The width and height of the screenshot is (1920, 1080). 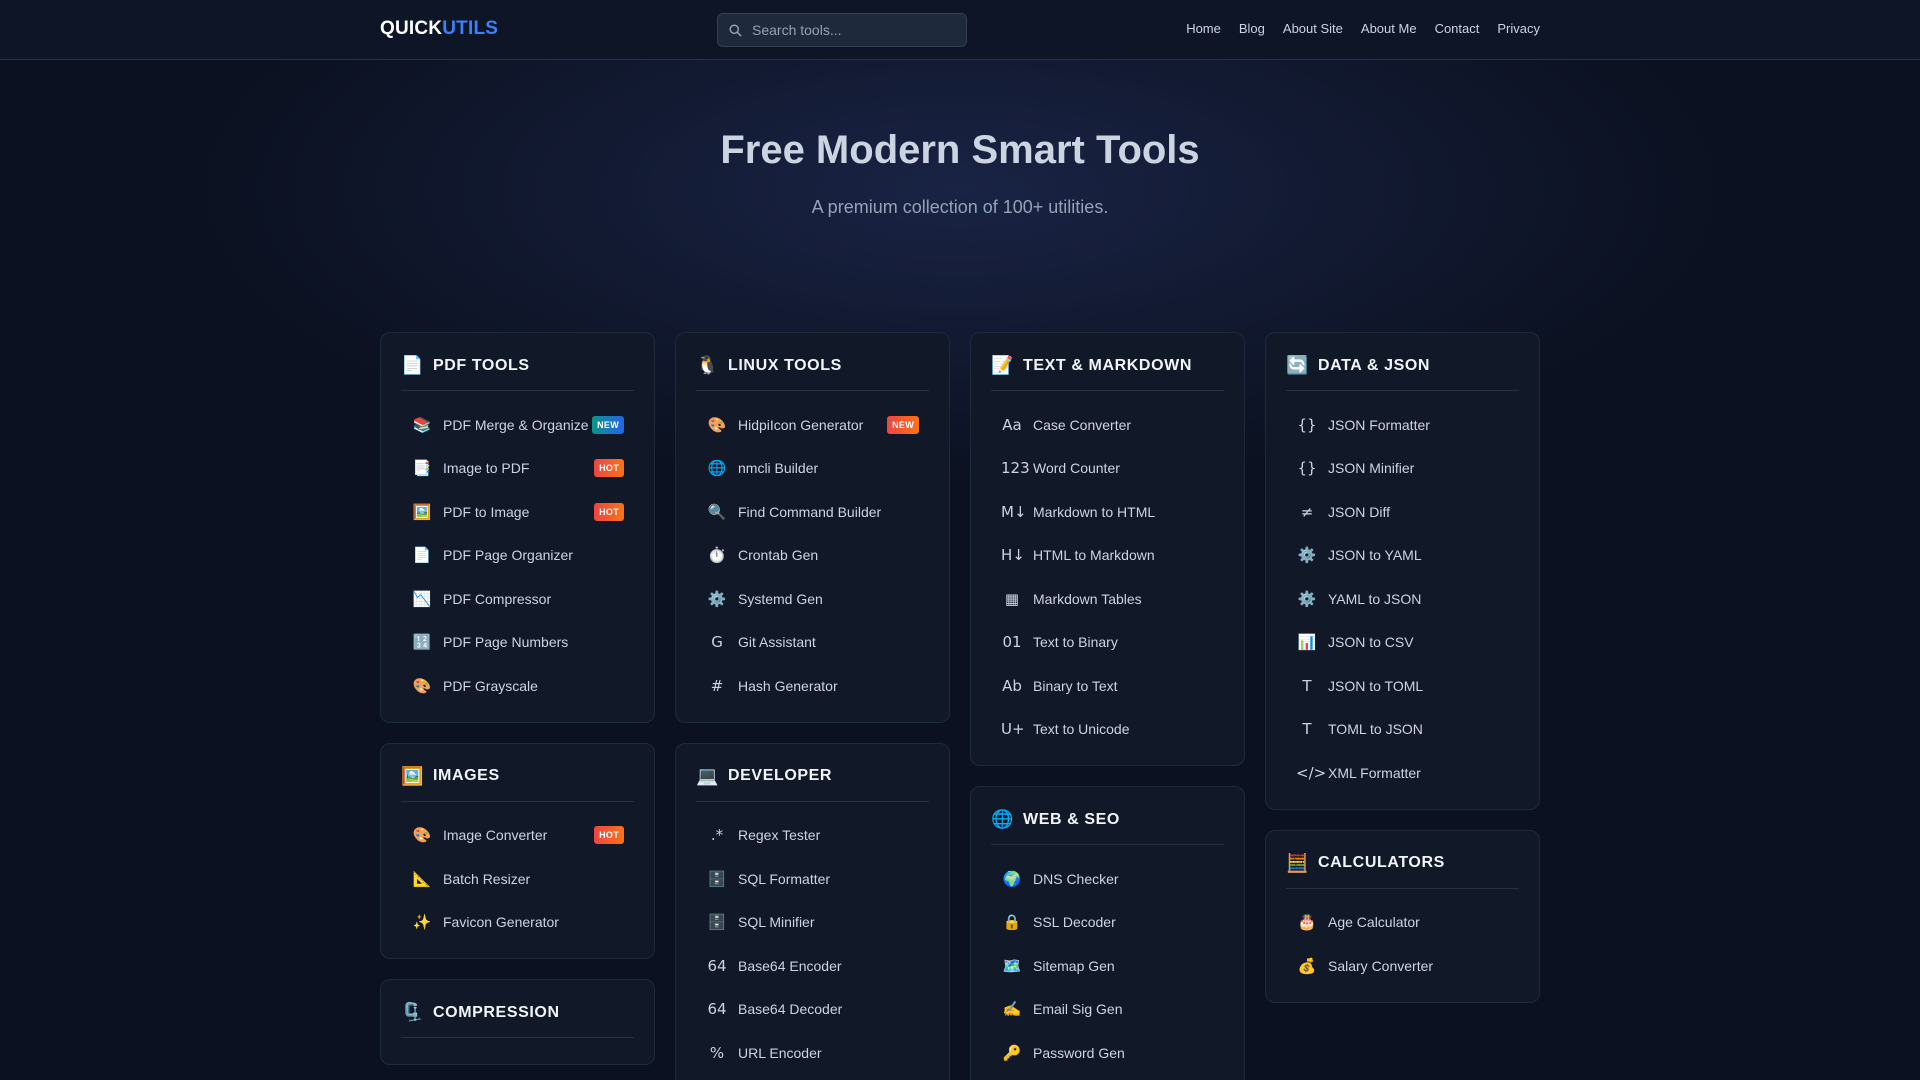 I want to click on tool-link: 🔍 Find Command Builder, so click(x=812, y=512).